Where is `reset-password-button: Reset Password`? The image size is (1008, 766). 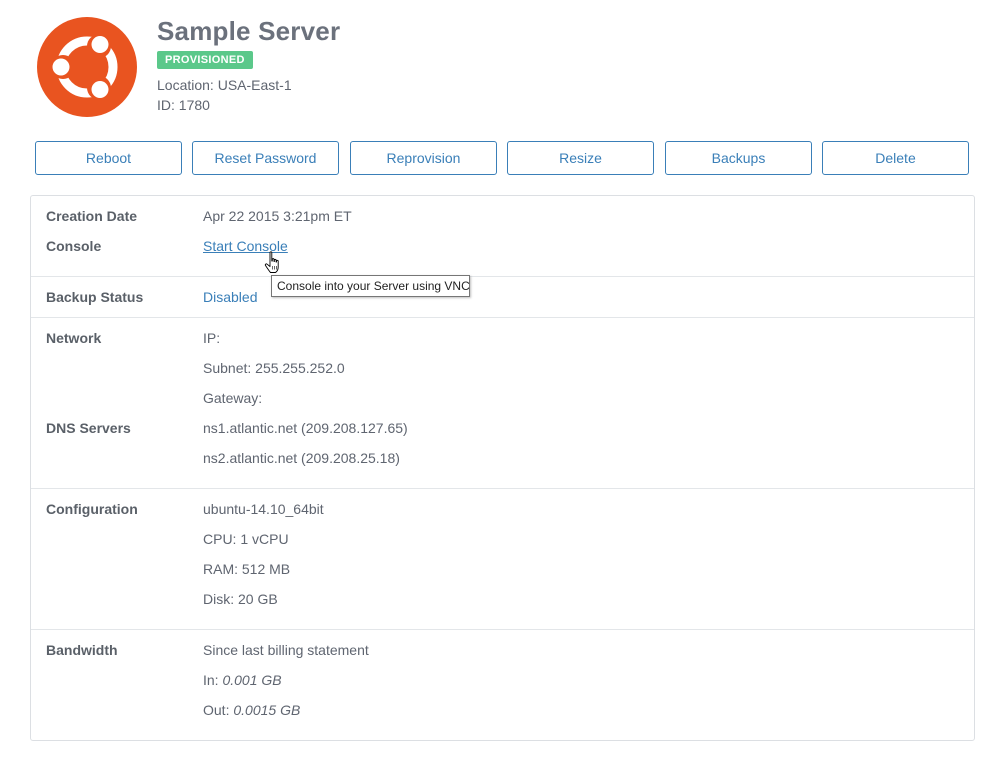
reset-password-button: Reset Password is located at coordinates (265, 158).